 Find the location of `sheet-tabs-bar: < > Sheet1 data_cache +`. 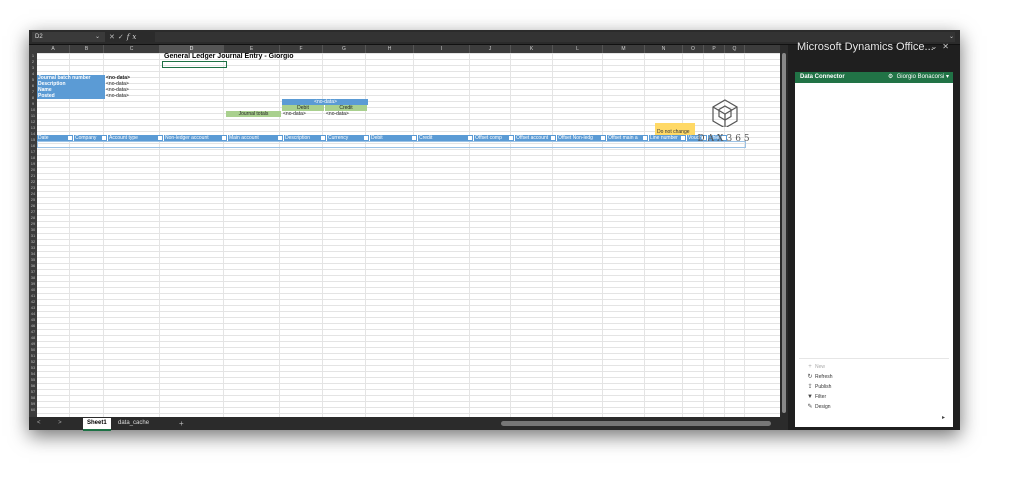

sheet-tabs-bar: < > Sheet1 data_cache + is located at coordinates (404, 424).